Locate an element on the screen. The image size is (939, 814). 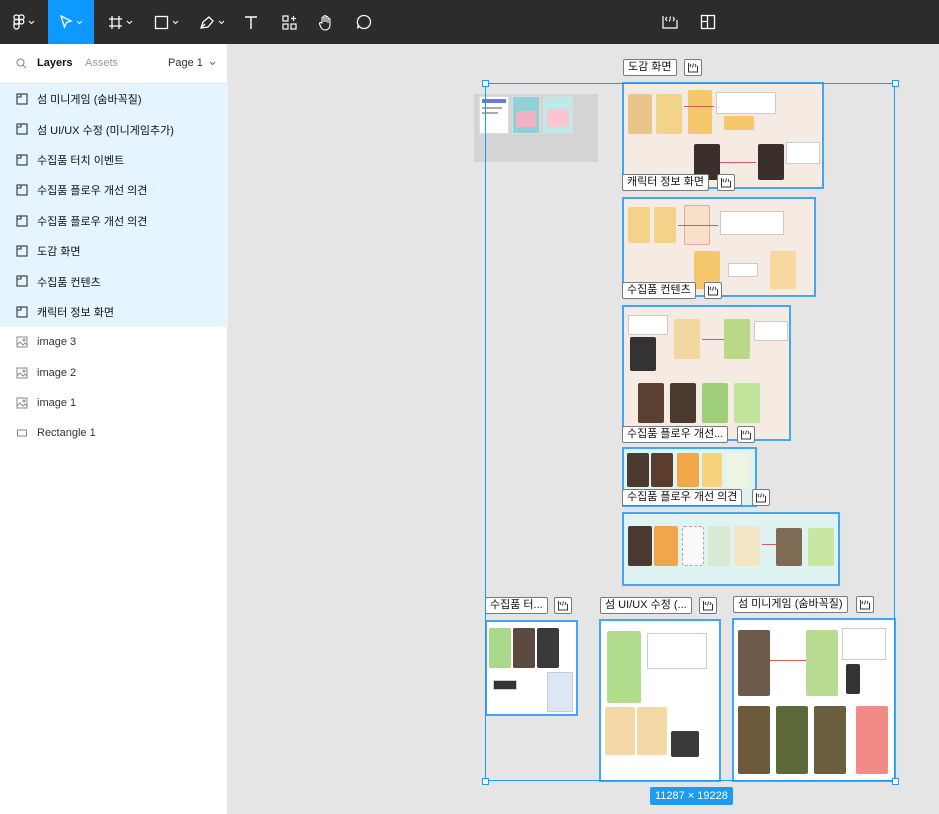
layer-row: 수집품 컨텐츠 is located at coordinates (114, 281).